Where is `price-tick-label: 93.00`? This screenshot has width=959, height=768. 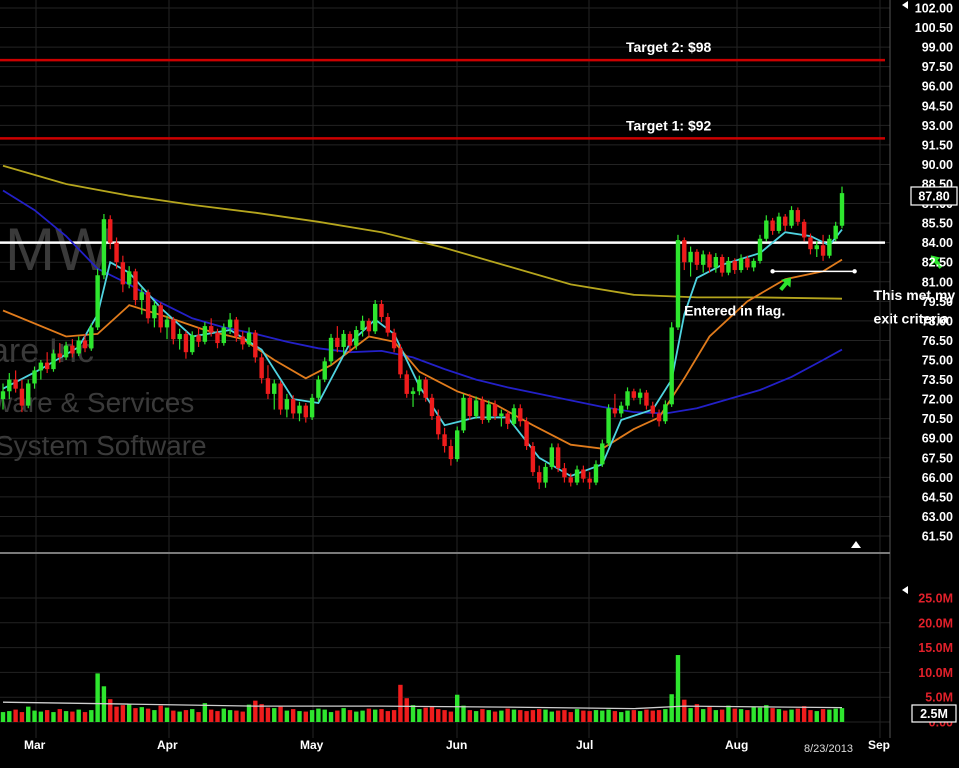
price-tick-label: 93.00 is located at coordinates (937, 126).